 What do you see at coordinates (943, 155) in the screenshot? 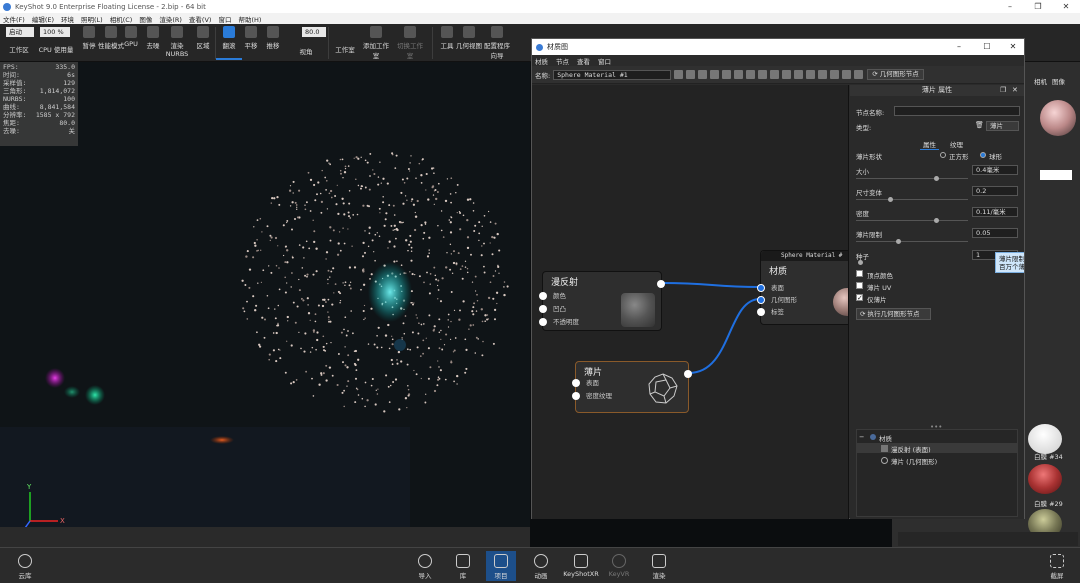
I see `radio-square` at bounding box center [943, 155].